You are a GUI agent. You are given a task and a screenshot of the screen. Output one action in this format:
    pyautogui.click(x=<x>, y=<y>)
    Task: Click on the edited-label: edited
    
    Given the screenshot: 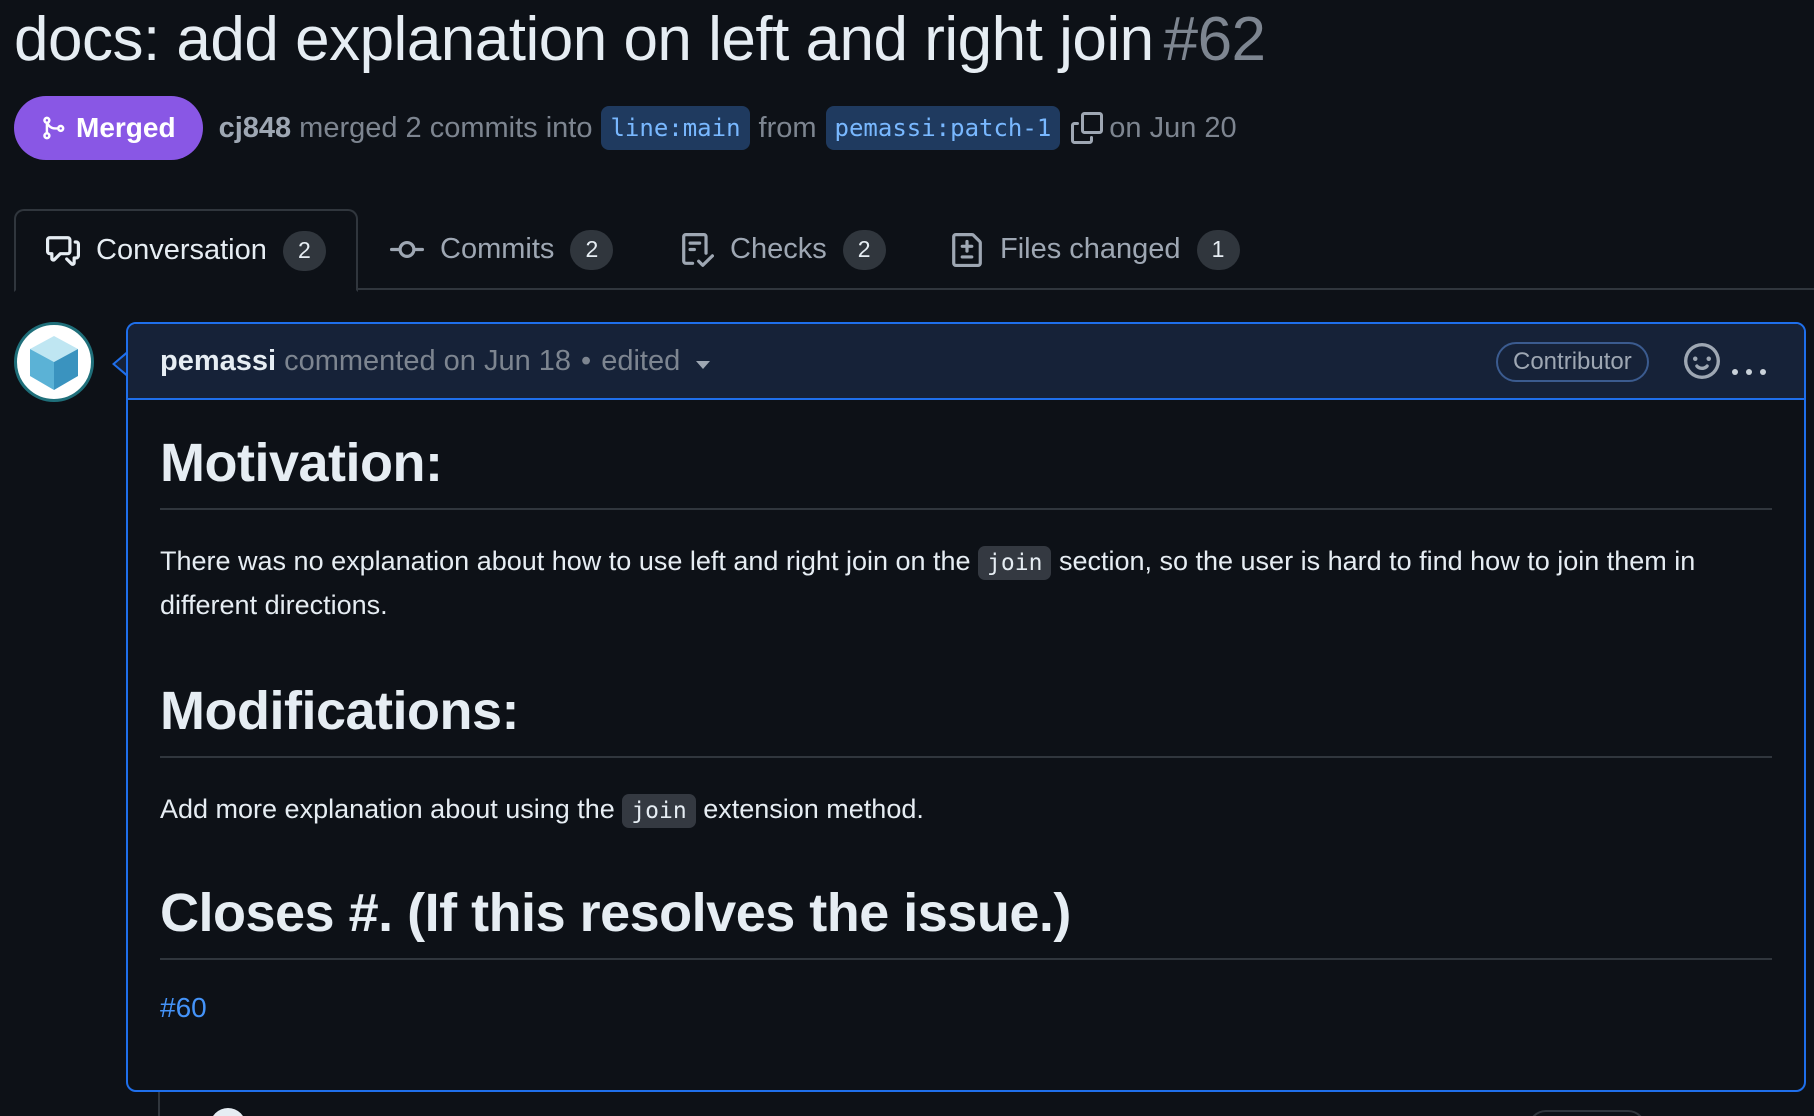 What is the action you would take?
    pyautogui.click(x=640, y=361)
    